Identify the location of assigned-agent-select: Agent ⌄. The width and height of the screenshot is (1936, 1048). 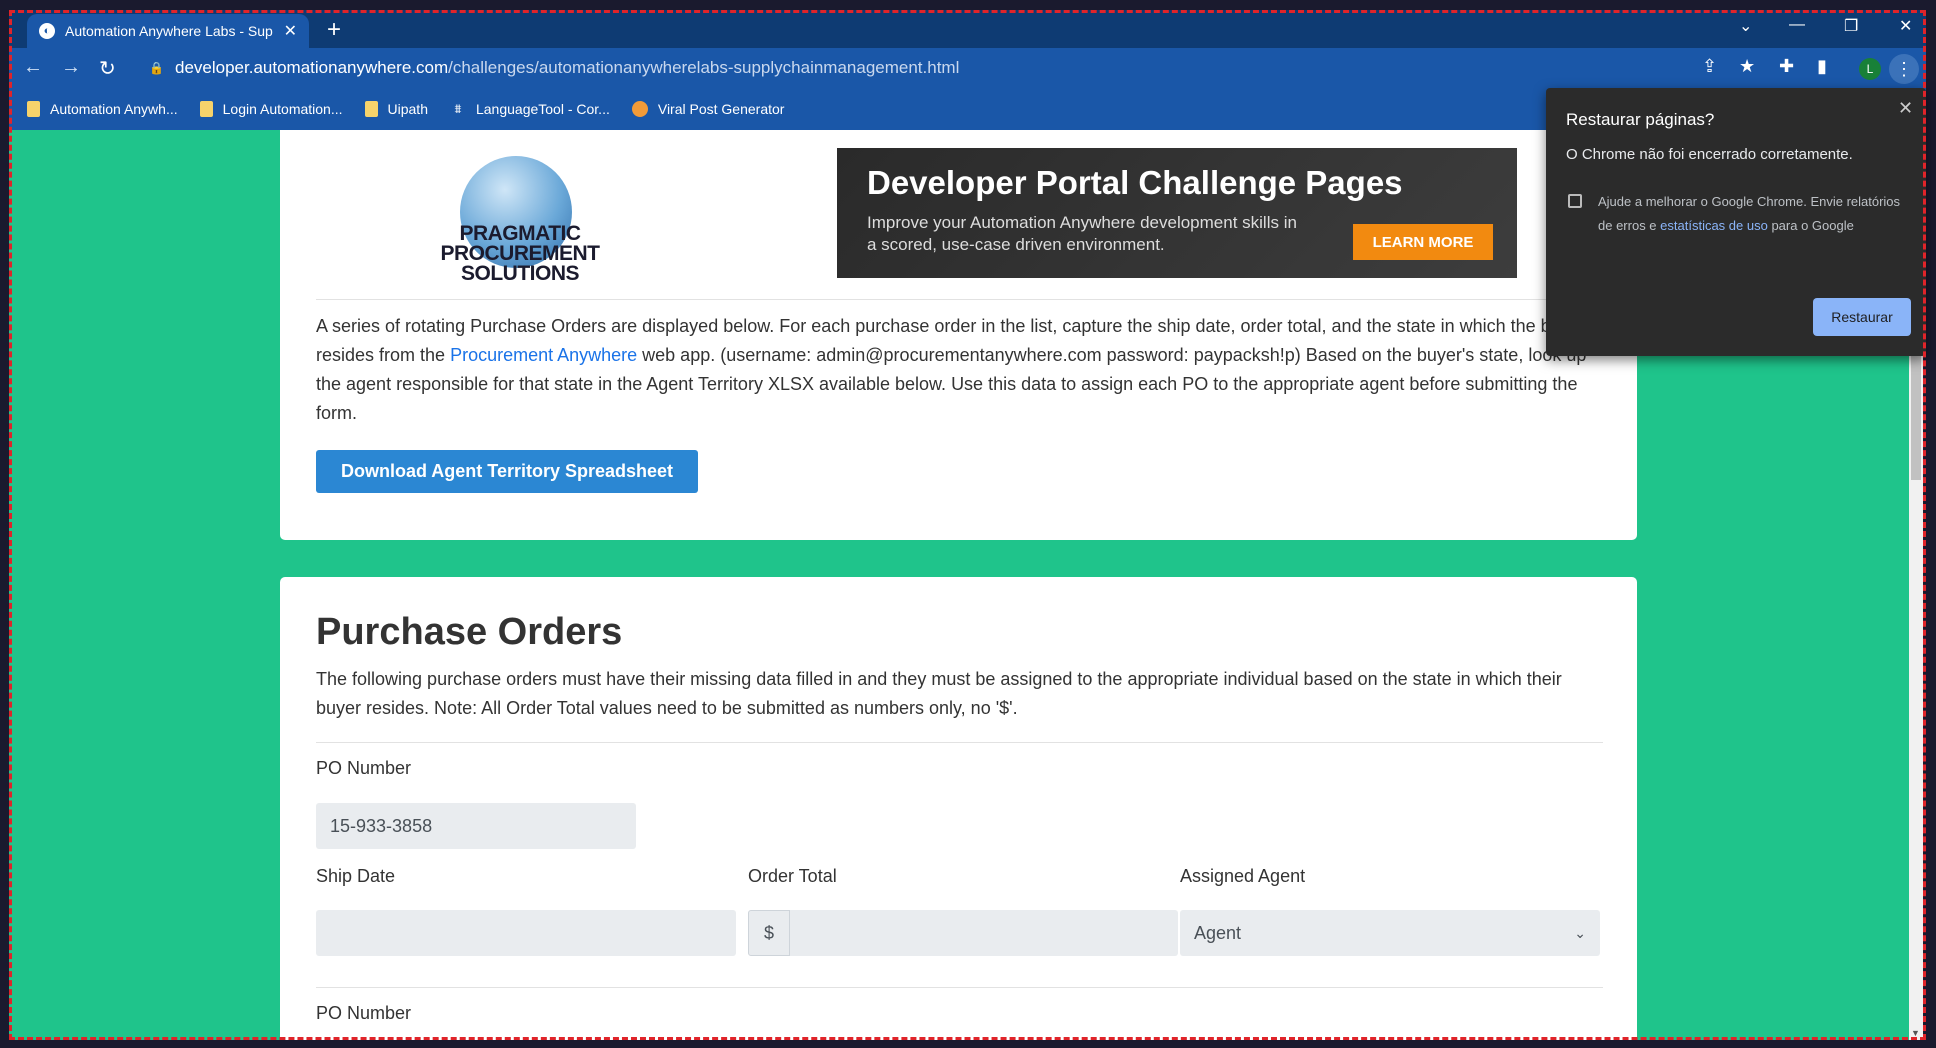
(1390, 933).